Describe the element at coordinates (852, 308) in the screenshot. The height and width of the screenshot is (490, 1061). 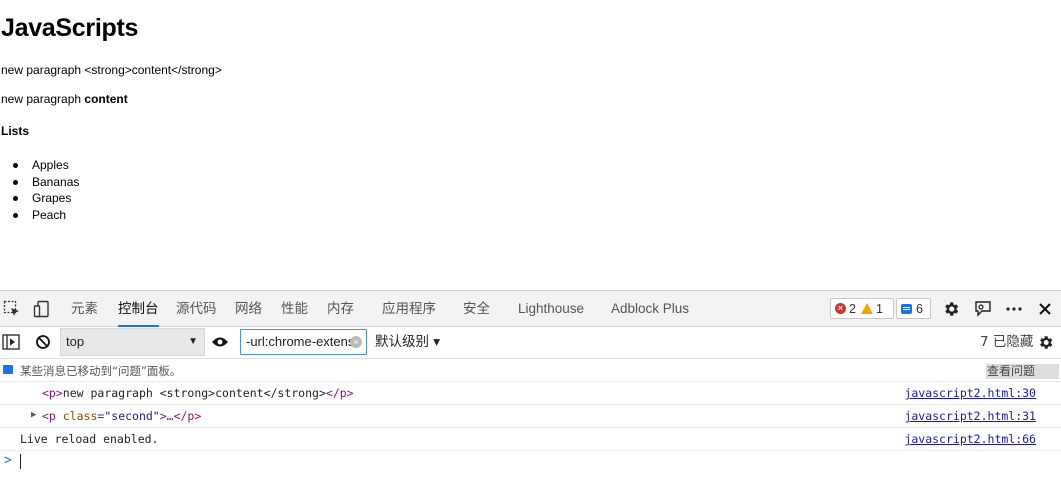
I see `error-count: 2` at that location.